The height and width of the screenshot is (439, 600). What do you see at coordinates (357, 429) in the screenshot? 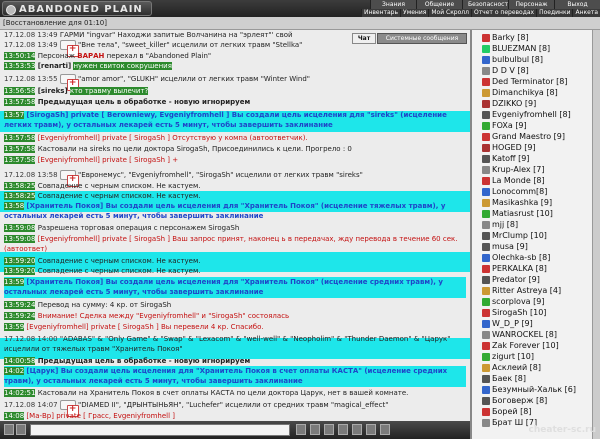
I see `refresh-button` at bounding box center [357, 429].